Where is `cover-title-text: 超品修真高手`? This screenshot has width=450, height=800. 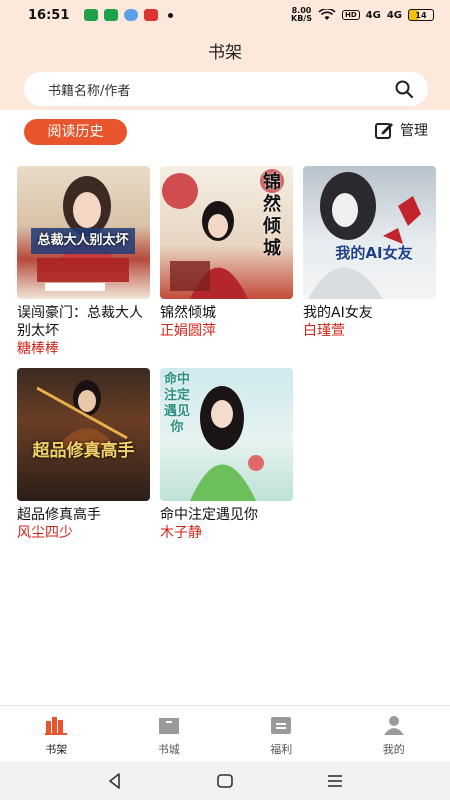 cover-title-text: 超品修真高手 is located at coordinates (83, 451).